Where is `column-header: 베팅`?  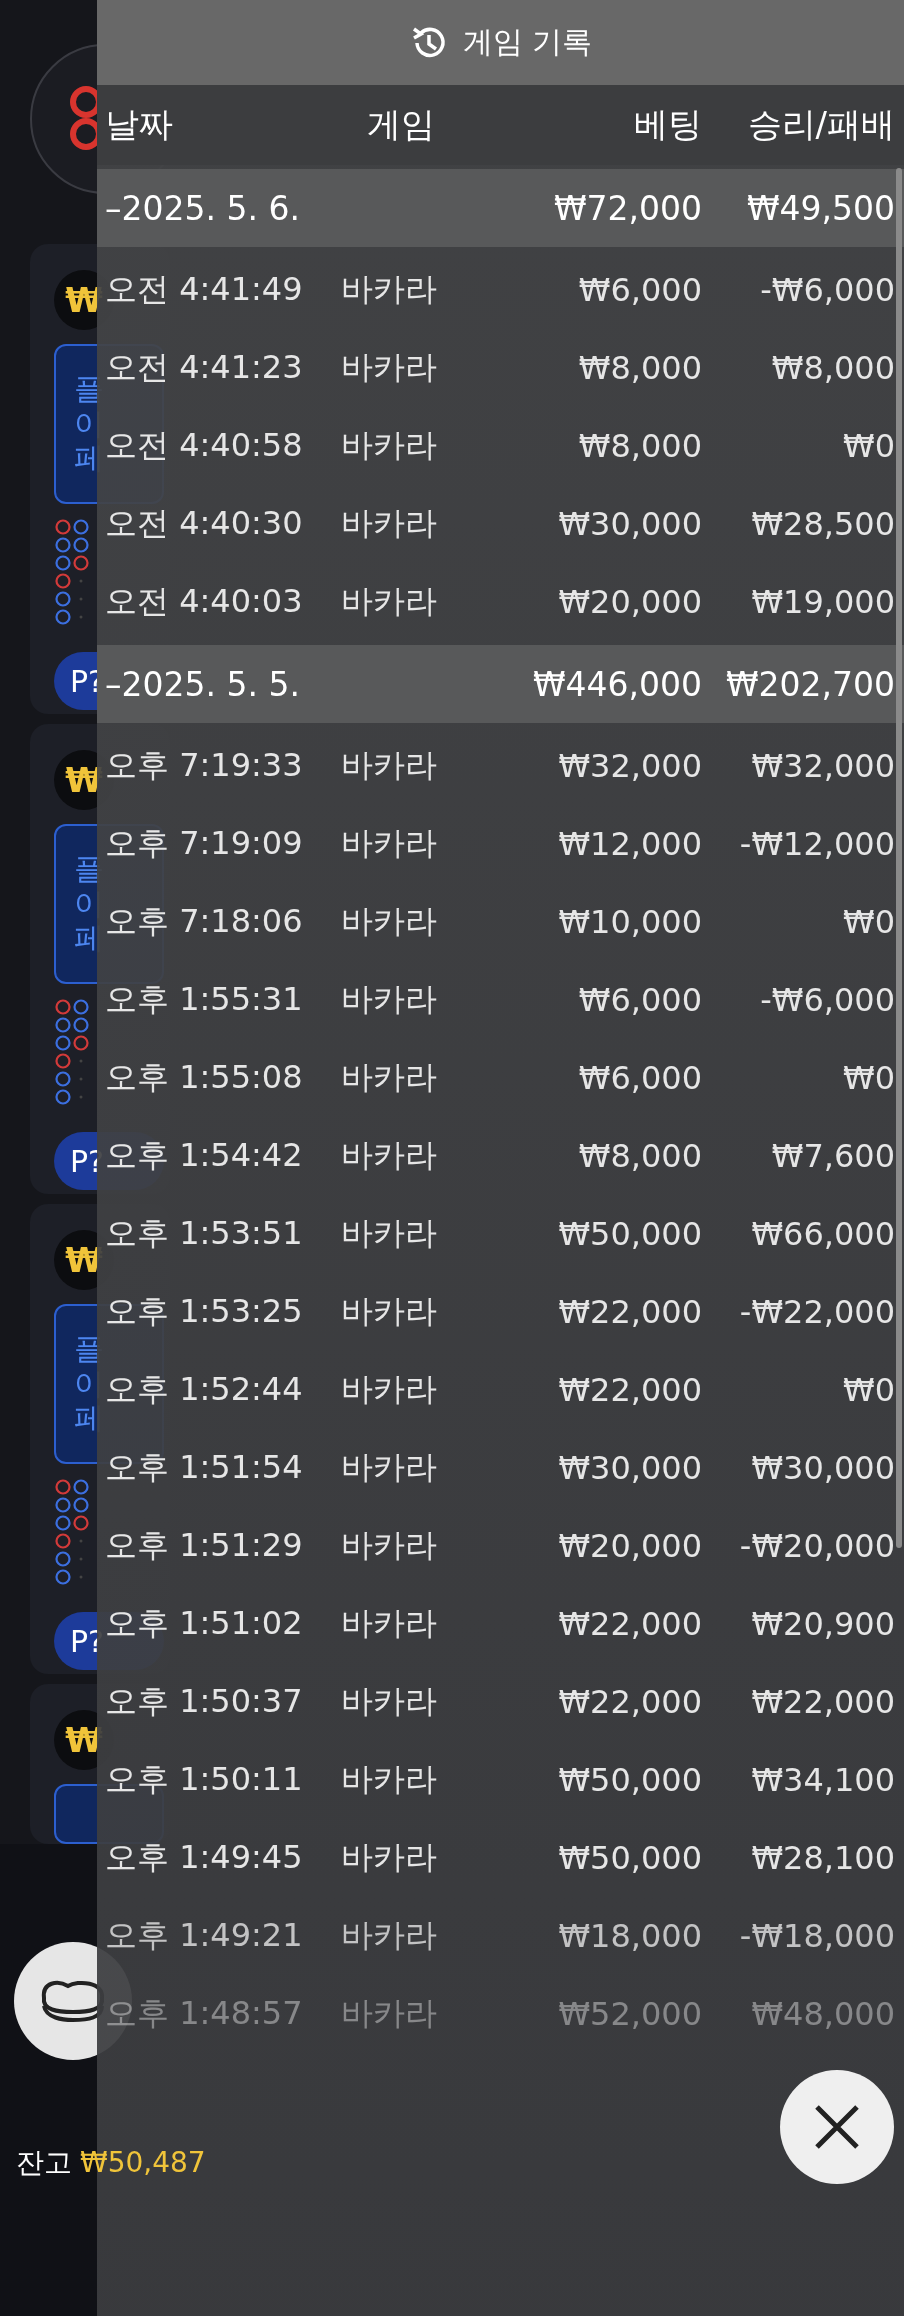
column-header: 베팅 is located at coordinates (667, 124).